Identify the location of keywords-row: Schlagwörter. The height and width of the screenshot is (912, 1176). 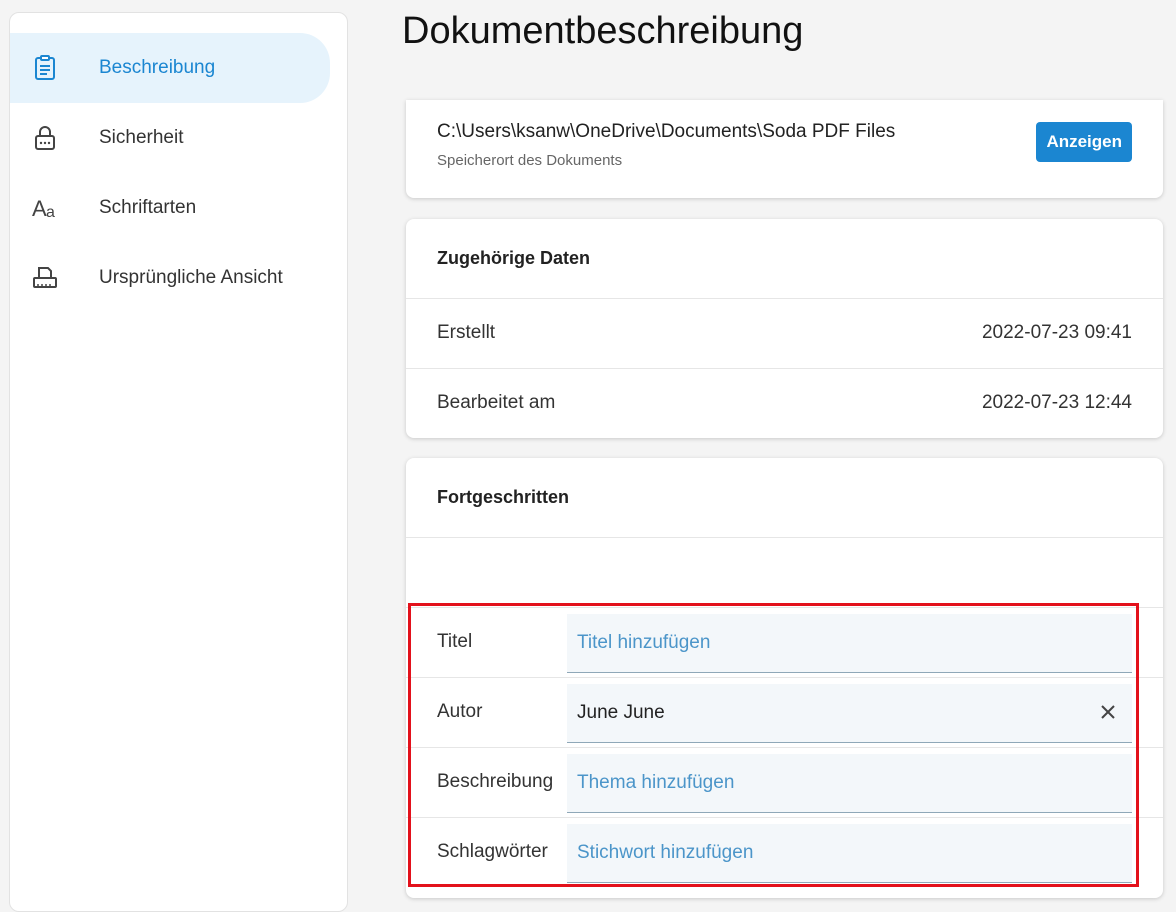
(784, 852).